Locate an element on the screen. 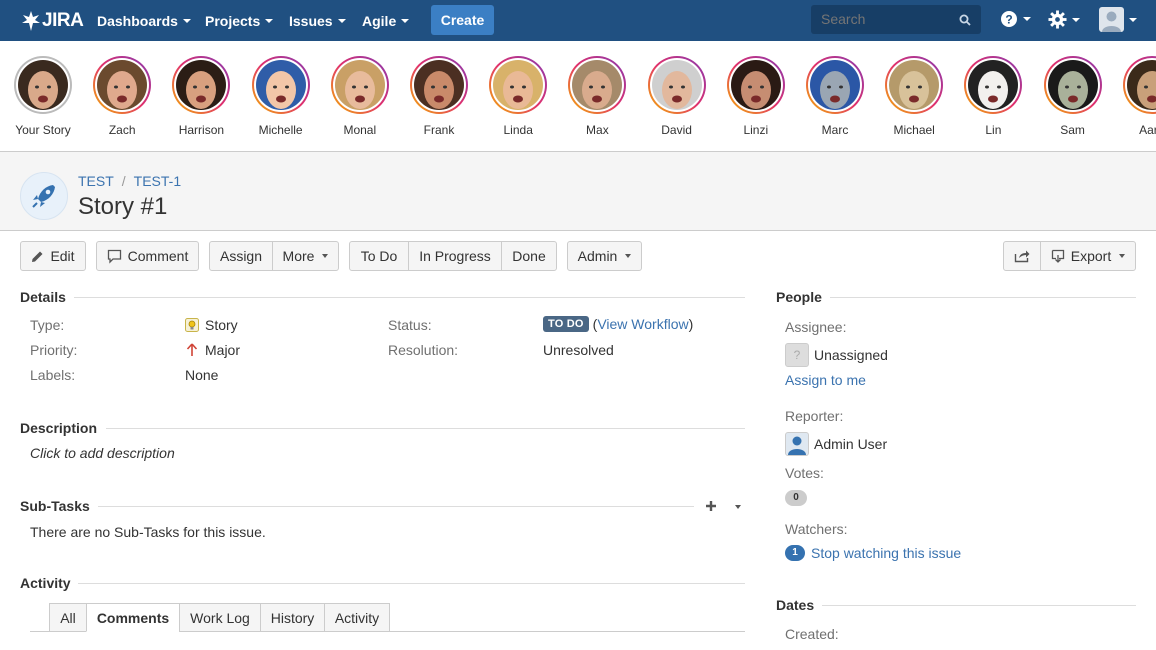  share-button is located at coordinates (1022, 256).